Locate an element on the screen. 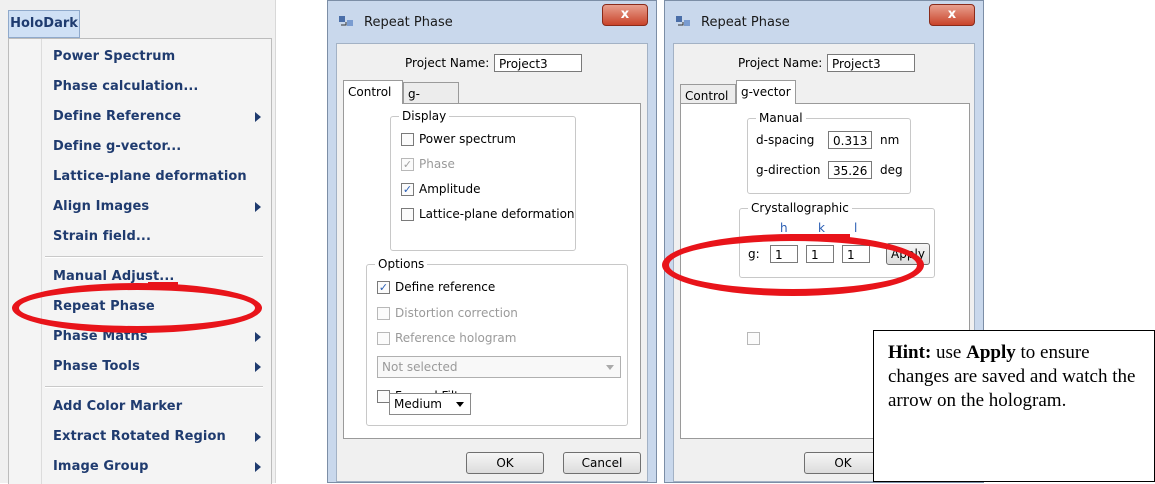 The image size is (1155, 484). hint-apply-word: Apply is located at coordinates (991, 352).